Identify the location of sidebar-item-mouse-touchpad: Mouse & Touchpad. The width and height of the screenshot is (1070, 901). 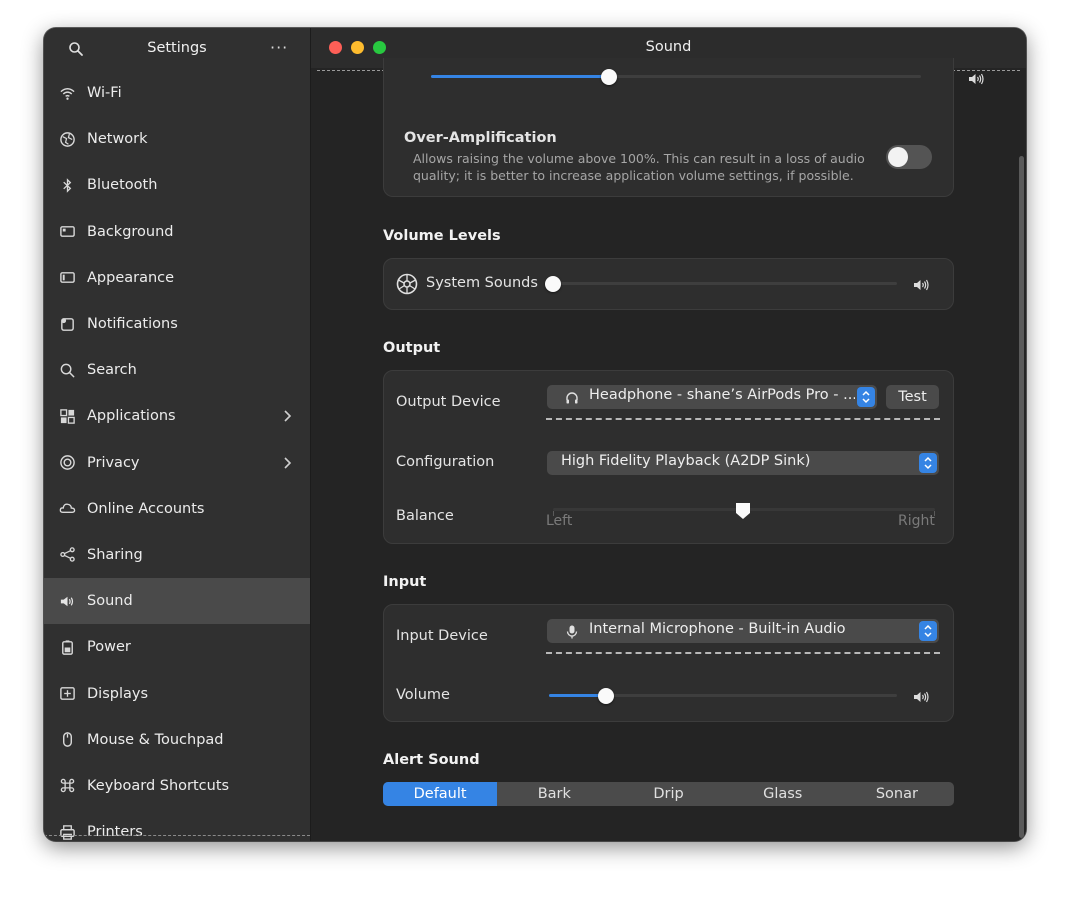
(177, 740).